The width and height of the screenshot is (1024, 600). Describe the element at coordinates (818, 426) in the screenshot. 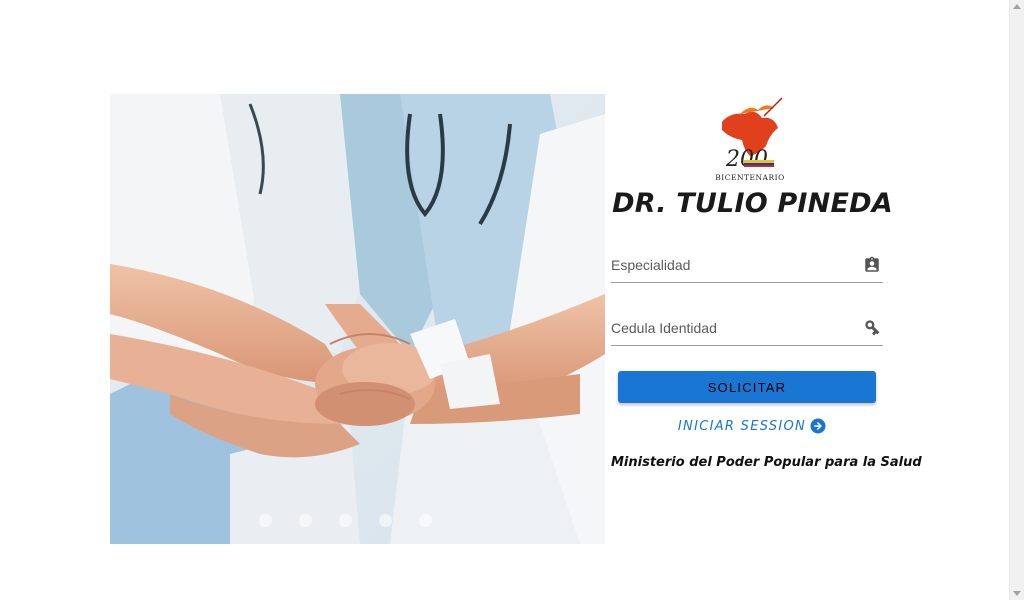

I see `arrow-right-circle-icon` at that location.